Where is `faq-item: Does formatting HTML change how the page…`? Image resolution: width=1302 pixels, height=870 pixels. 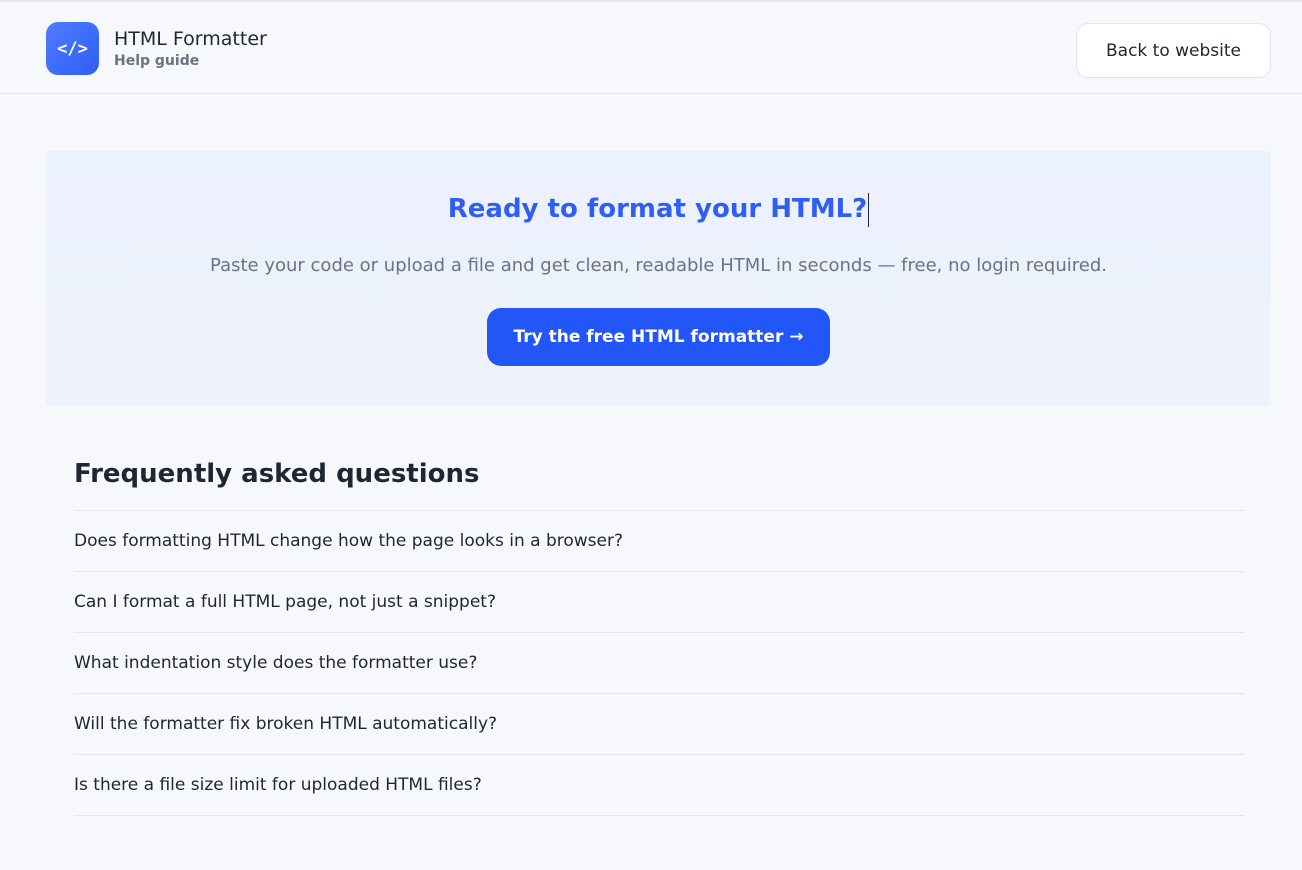 faq-item: Does formatting HTML change how the page… is located at coordinates (659, 541).